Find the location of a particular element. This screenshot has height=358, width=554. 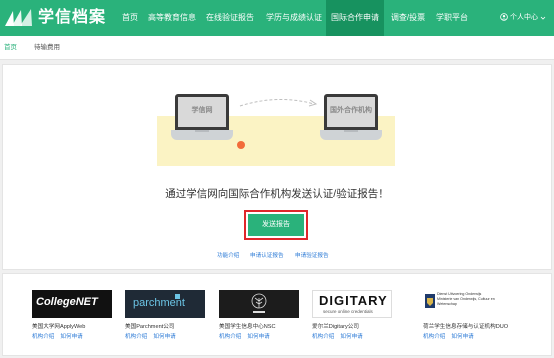

subnav-pending-fees: 待输费用 is located at coordinates (47, 47).